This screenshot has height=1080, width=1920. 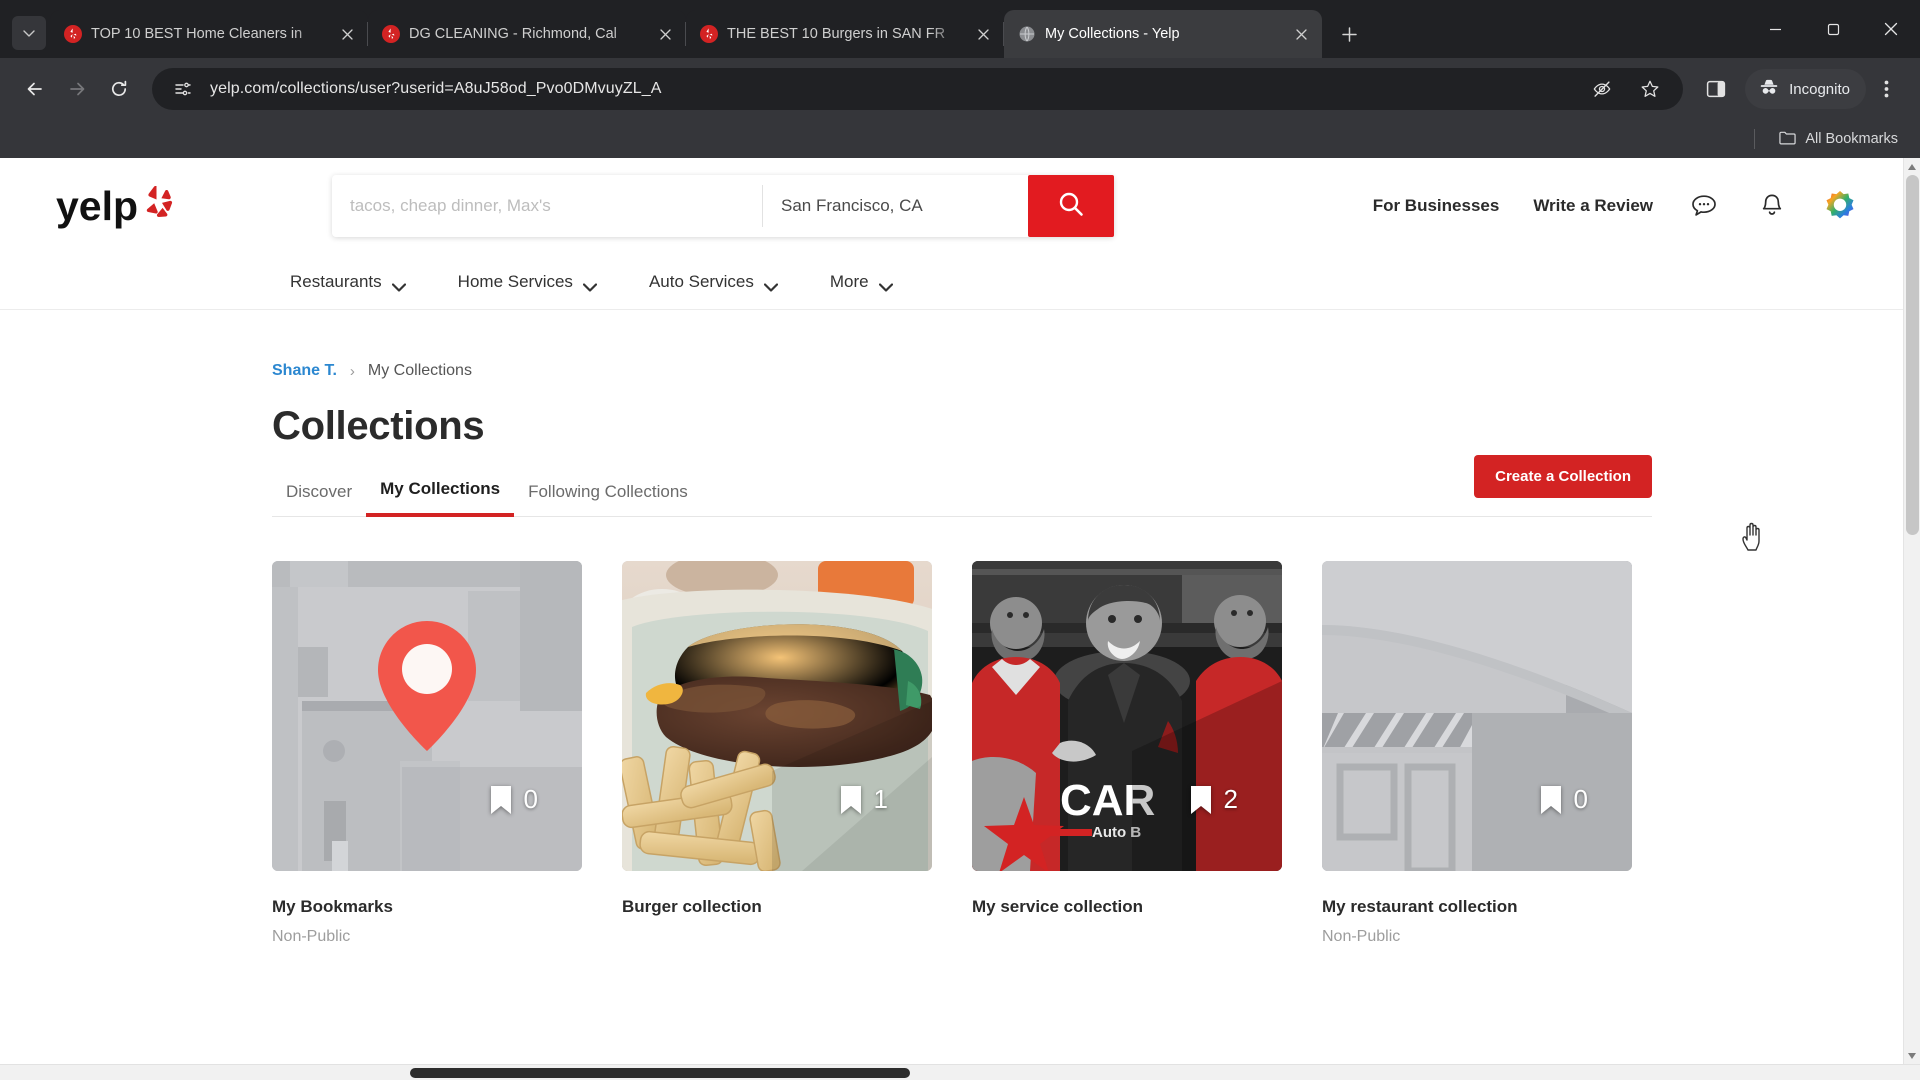 I want to click on tab-discover: Discover, so click(x=319, y=499).